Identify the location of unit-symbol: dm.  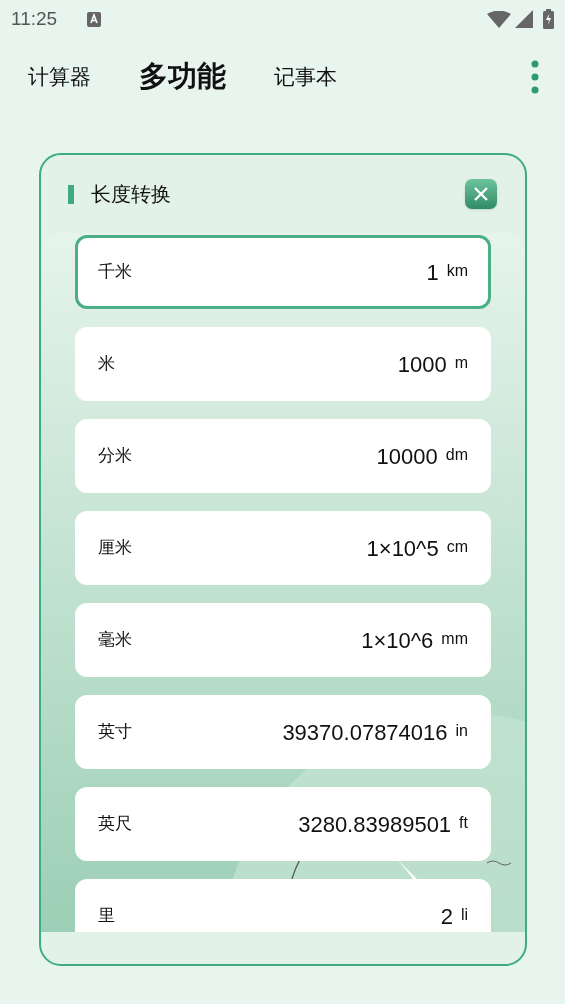
(456, 455).